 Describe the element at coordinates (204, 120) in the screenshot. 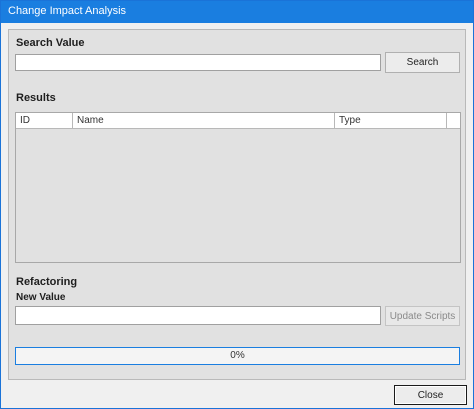

I see `column-header-name: Name` at that location.